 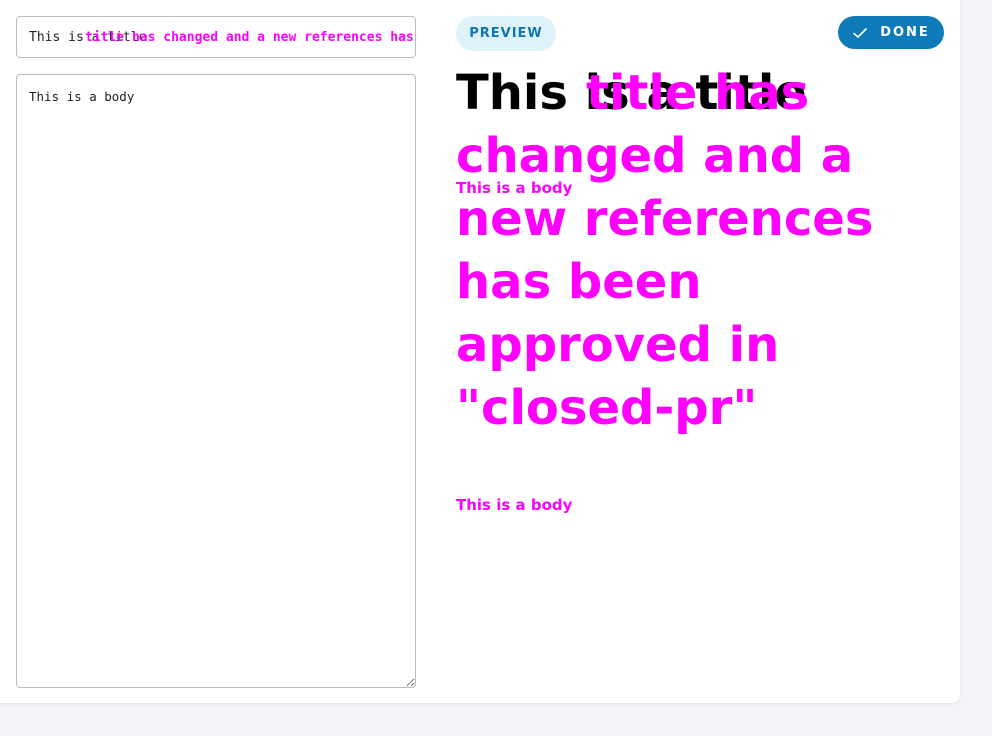 I want to click on done-button-label: DONE, so click(x=905, y=32).